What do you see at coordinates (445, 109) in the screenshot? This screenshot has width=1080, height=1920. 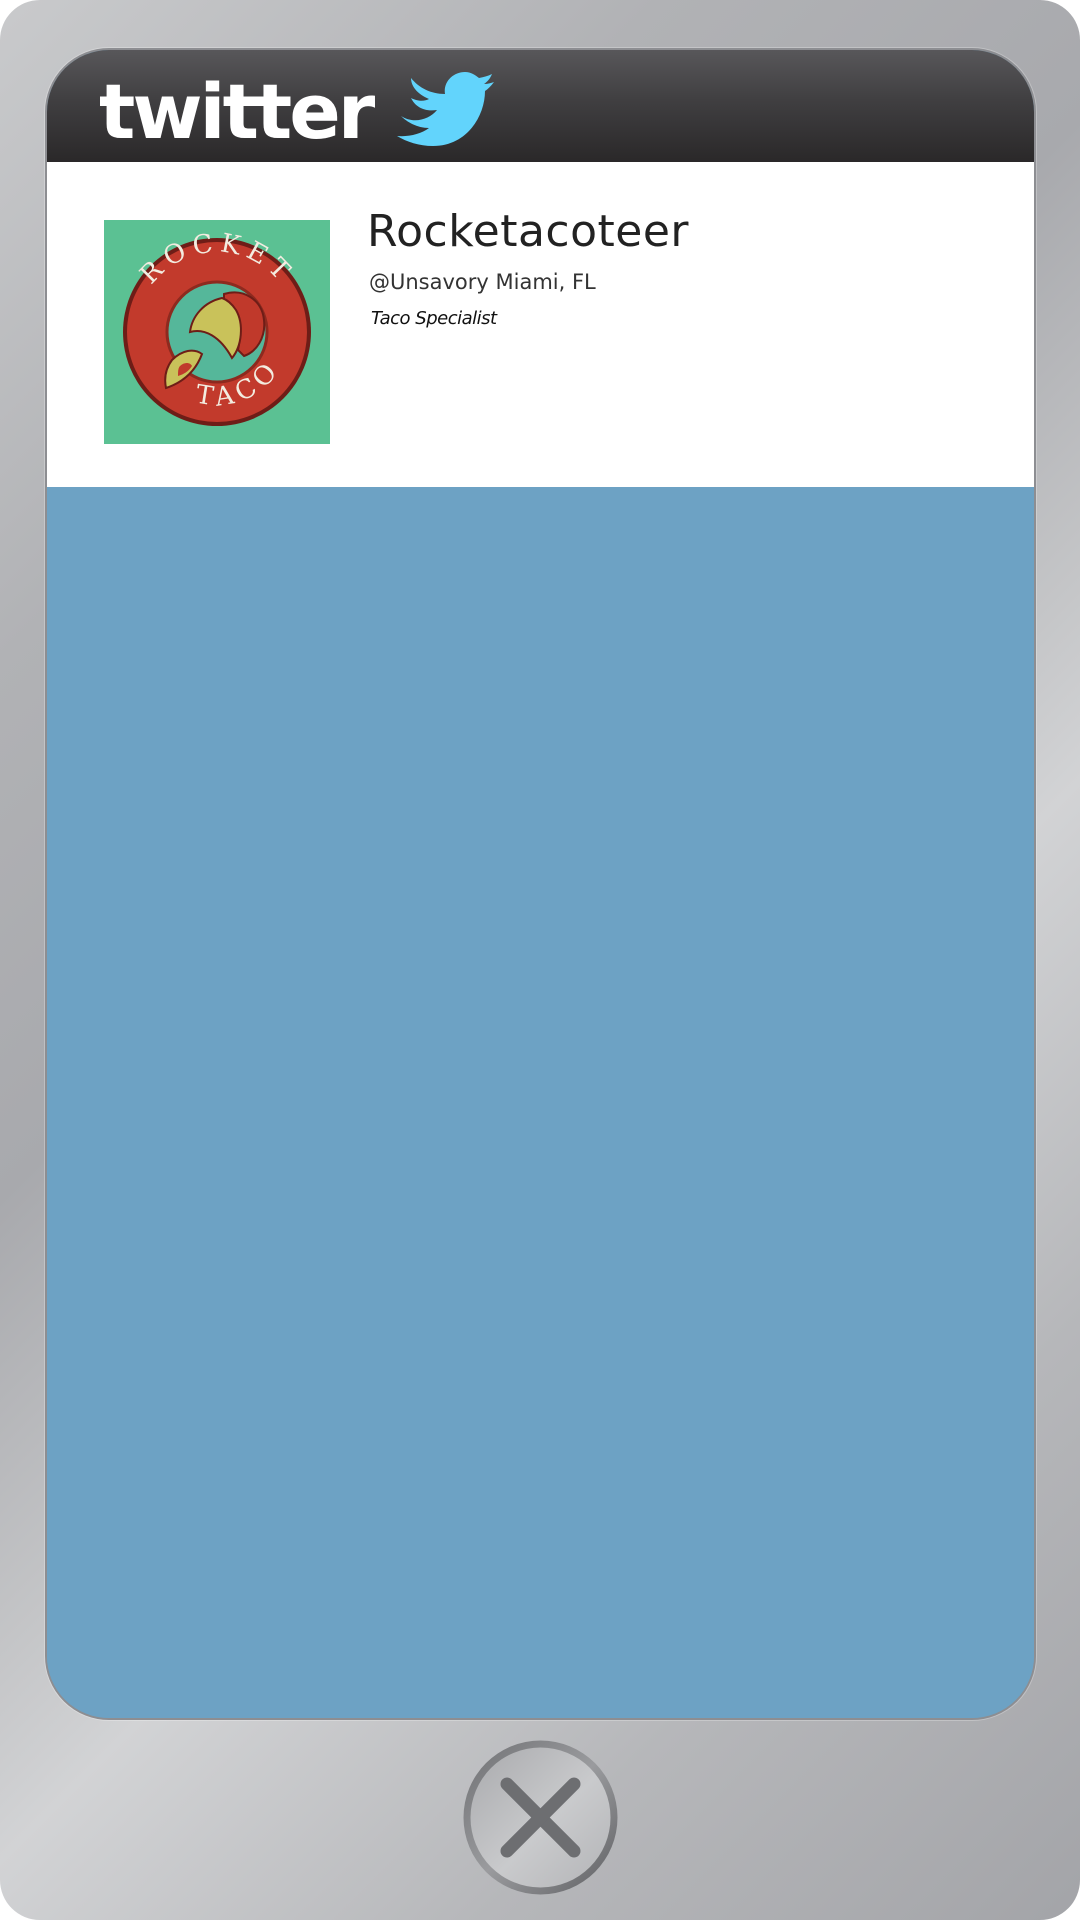 I see `twitter-bird-icon` at bounding box center [445, 109].